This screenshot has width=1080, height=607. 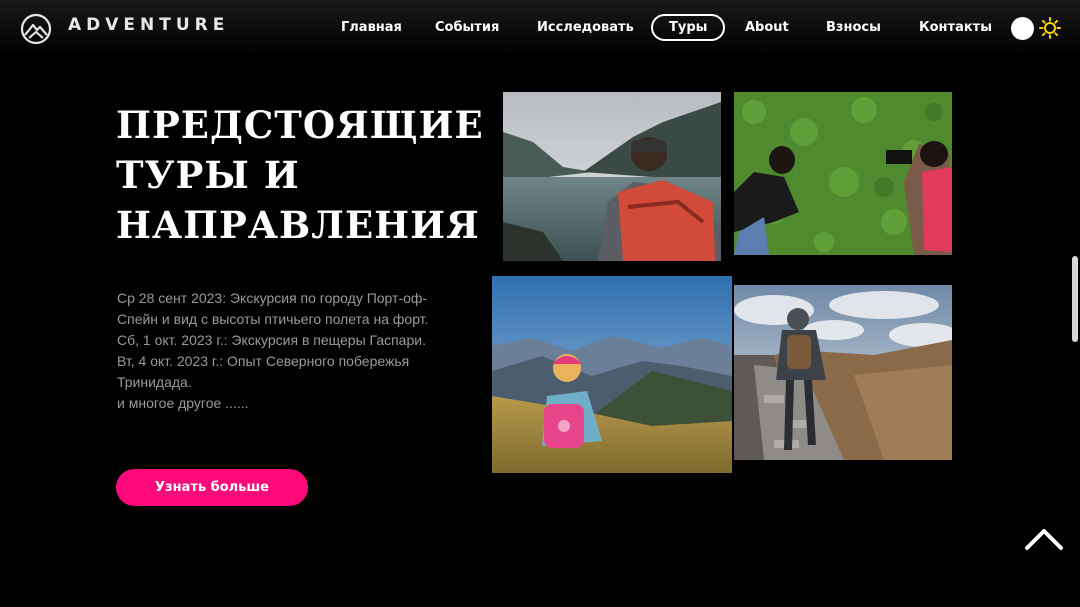 What do you see at coordinates (612, 374) in the screenshot?
I see `tour-photo-girl-hill` at bounding box center [612, 374].